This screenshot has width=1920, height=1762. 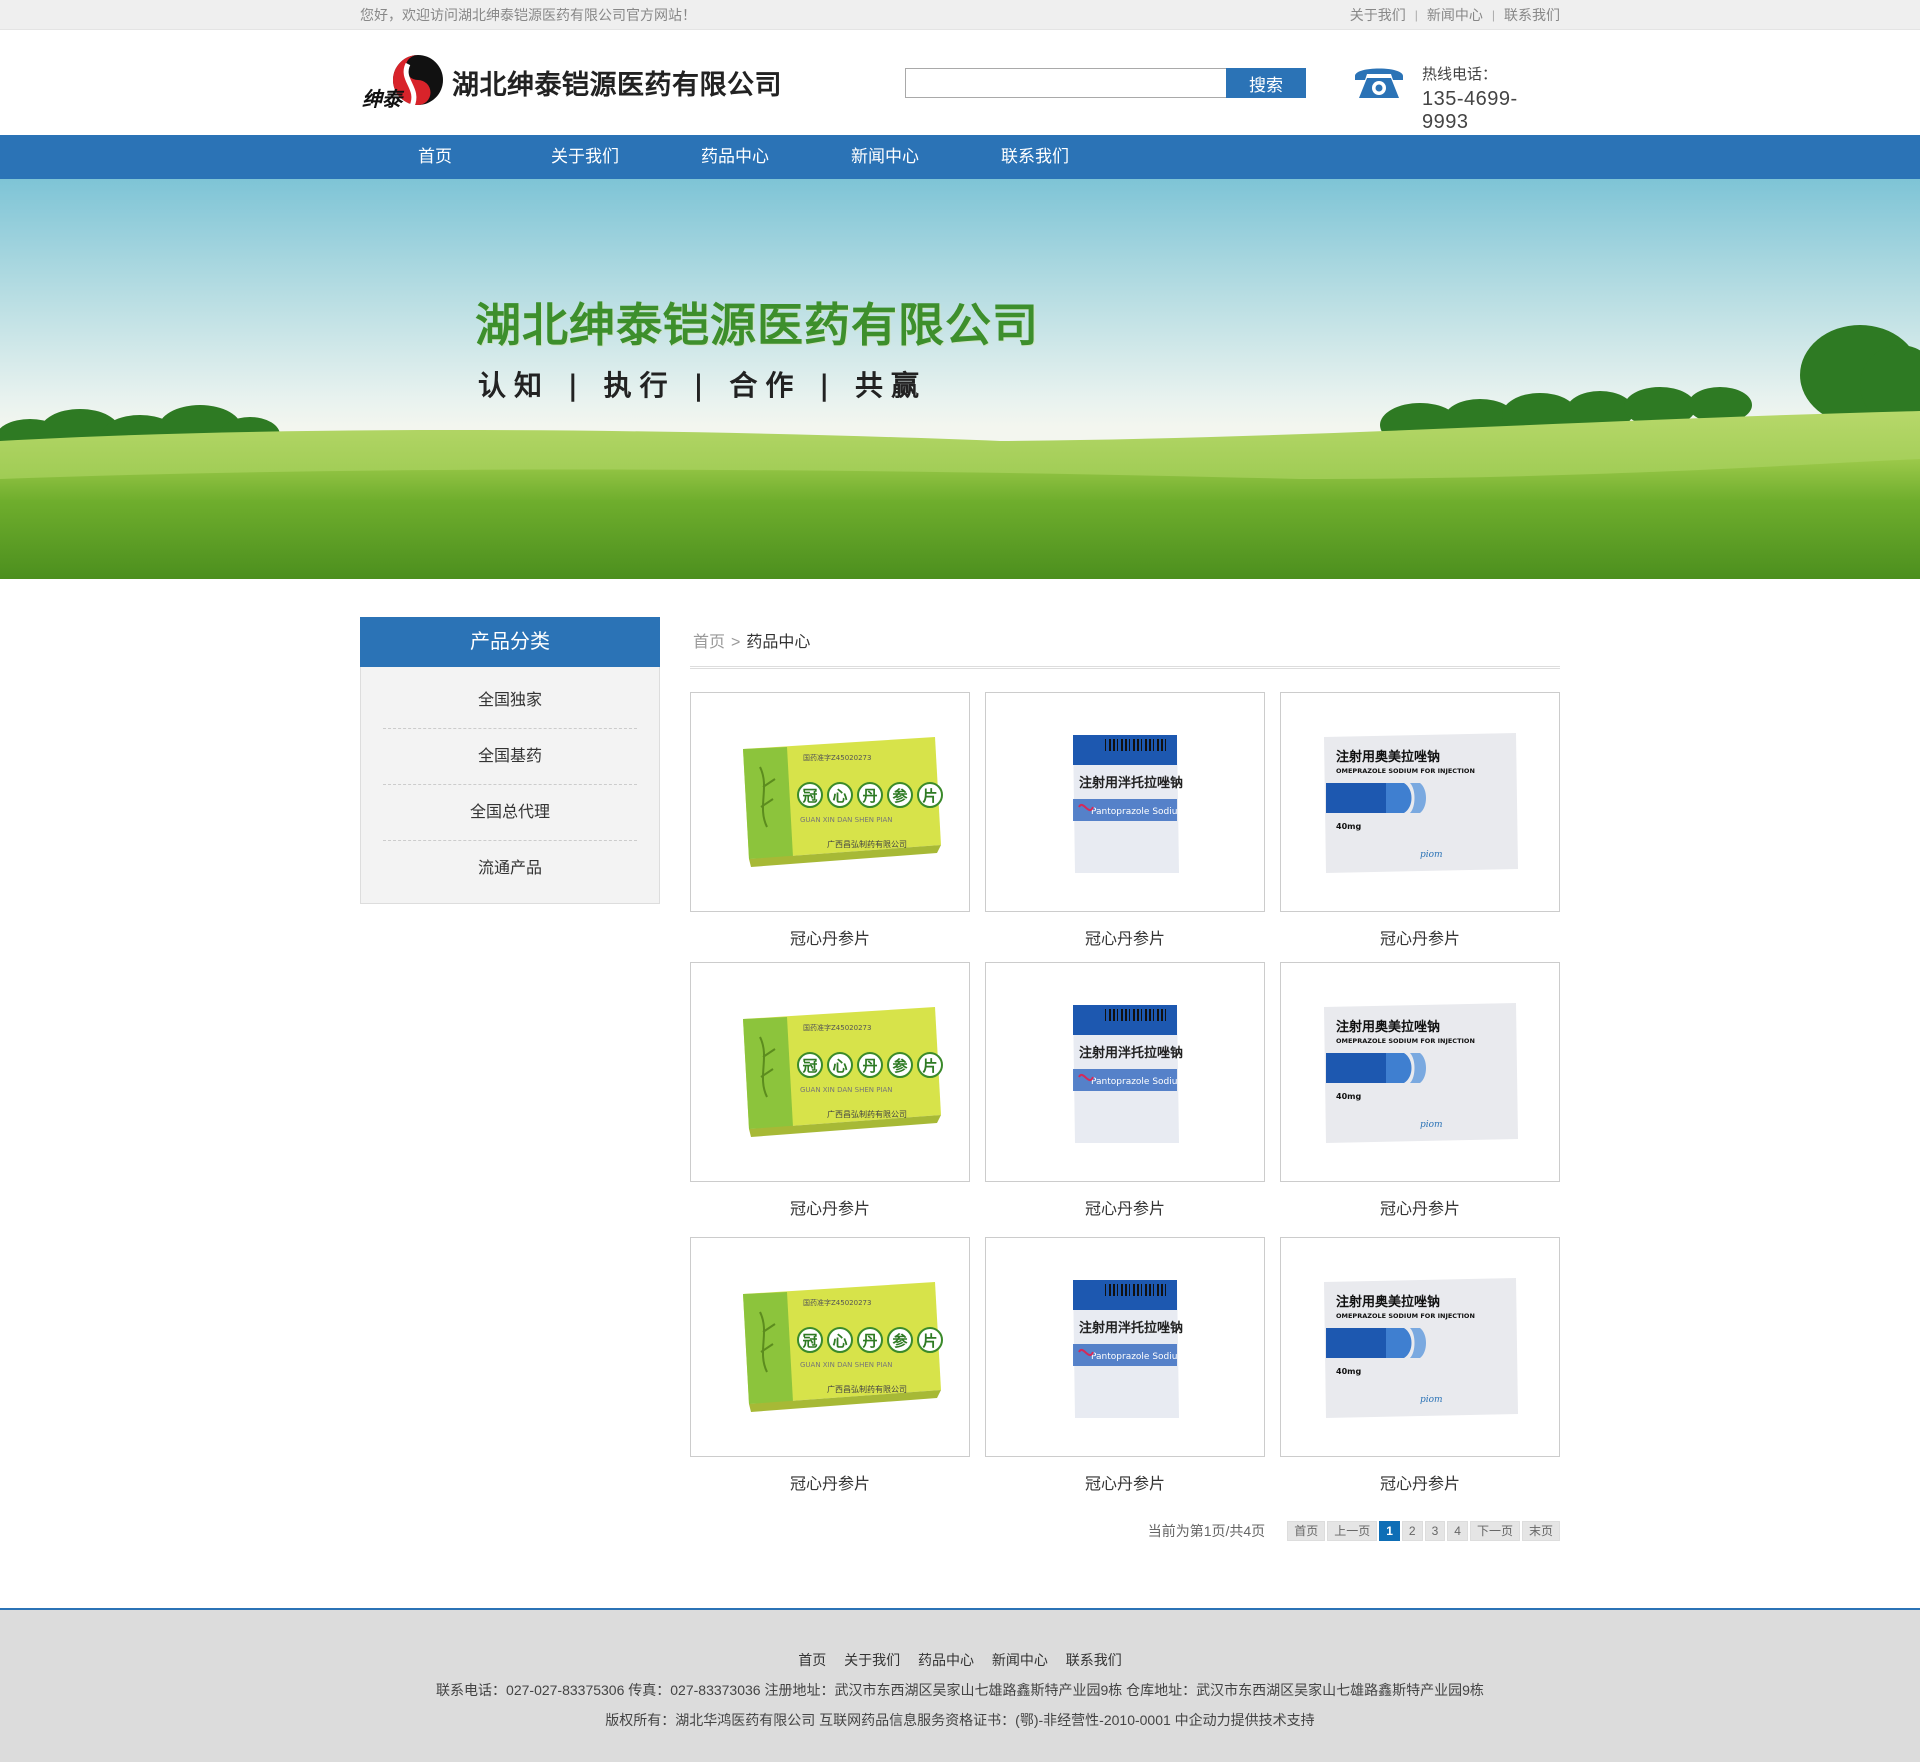 What do you see at coordinates (1266, 83) in the screenshot?
I see `search-button: 搜索` at bounding box center [1266, 83].